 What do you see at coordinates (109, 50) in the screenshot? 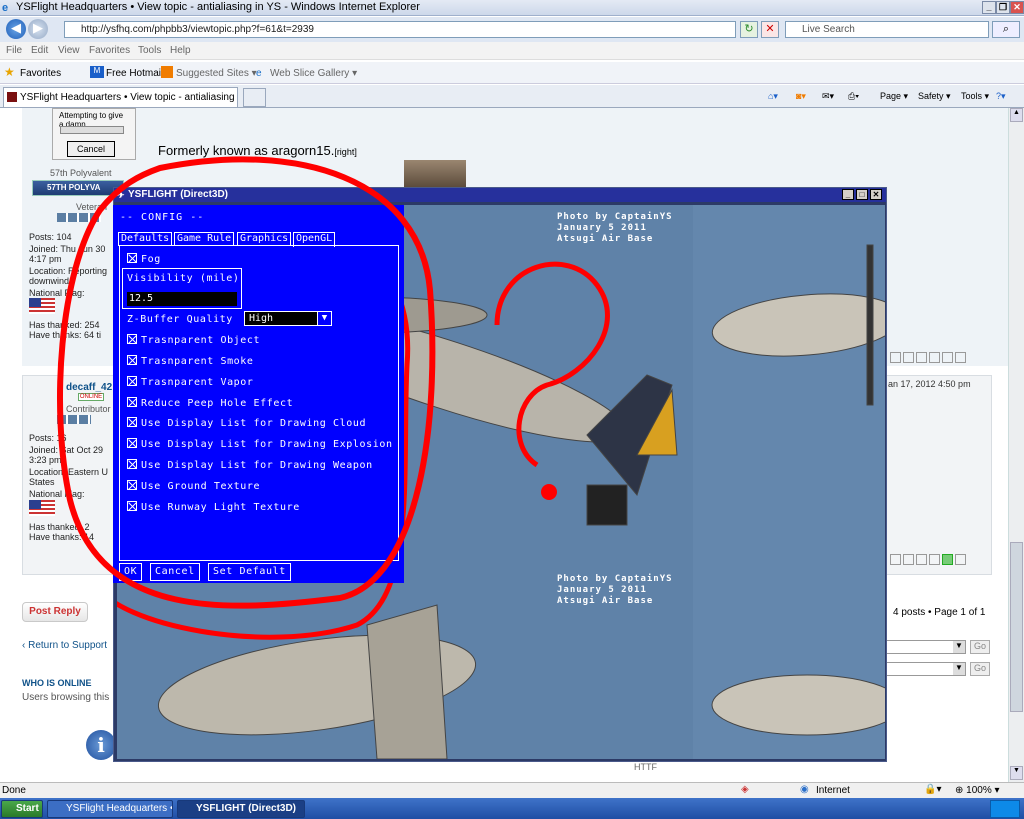
I see `menu-favorites: Favorites` at bounding box center [109, 50].